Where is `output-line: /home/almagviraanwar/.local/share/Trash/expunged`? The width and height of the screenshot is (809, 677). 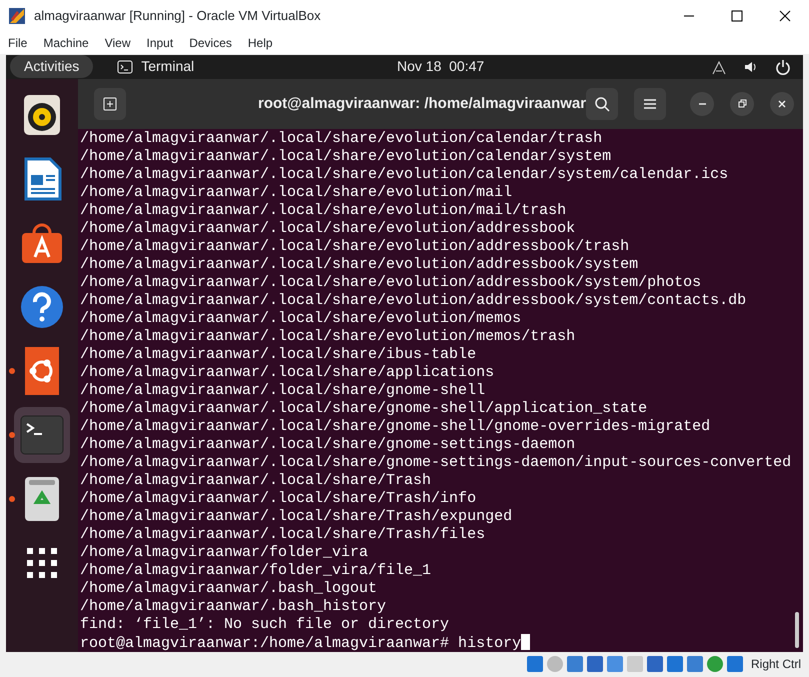 output-line: /home/almagviraanwar/.local/share/Trash/expunged is located at coordinates (297, 517).